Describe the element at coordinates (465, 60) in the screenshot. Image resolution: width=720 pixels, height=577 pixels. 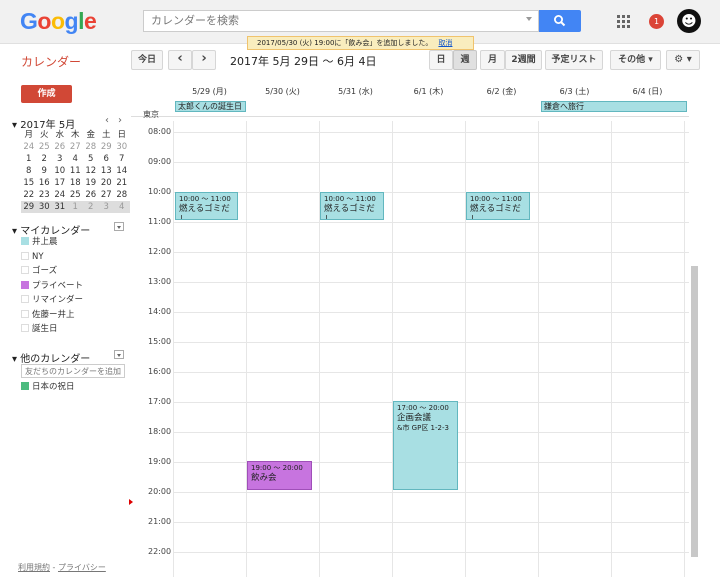
I see `view-week-button: 週` at that location.